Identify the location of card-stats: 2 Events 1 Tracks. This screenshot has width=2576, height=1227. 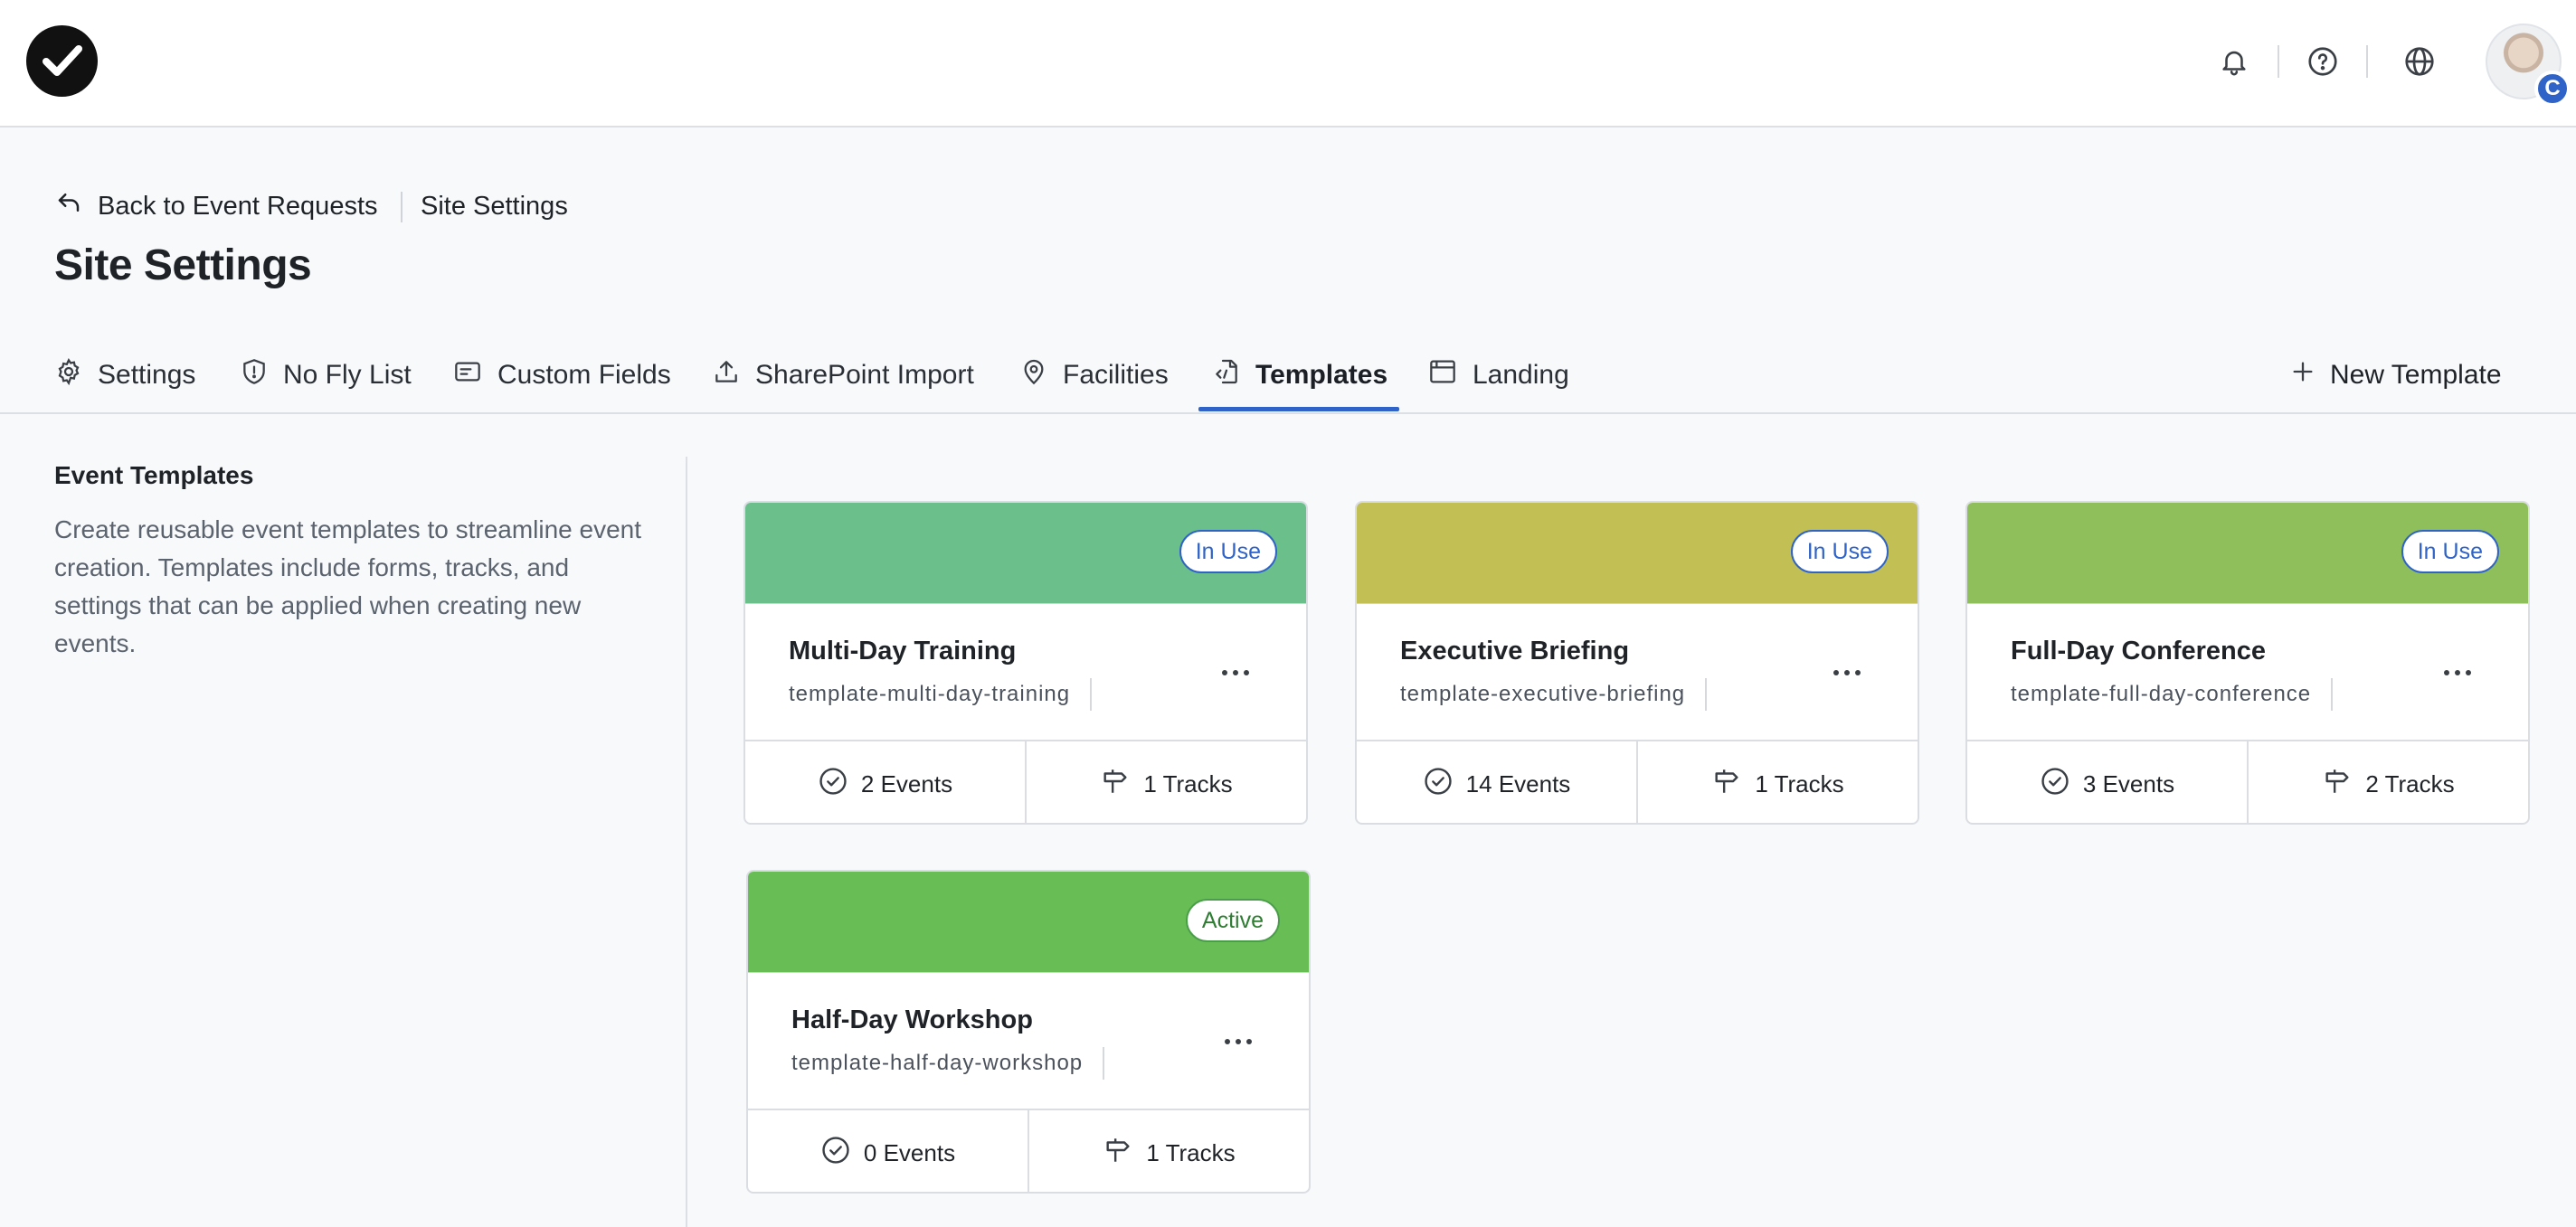
(1025, 781).